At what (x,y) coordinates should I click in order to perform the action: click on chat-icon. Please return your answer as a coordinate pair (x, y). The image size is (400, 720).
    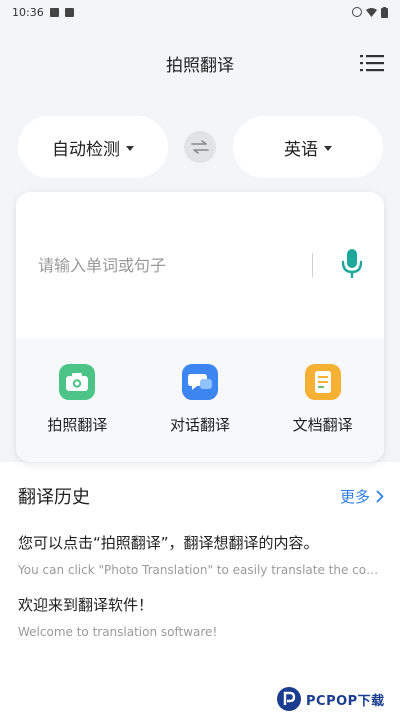
    Looking at the image, I should click on (200, 382).